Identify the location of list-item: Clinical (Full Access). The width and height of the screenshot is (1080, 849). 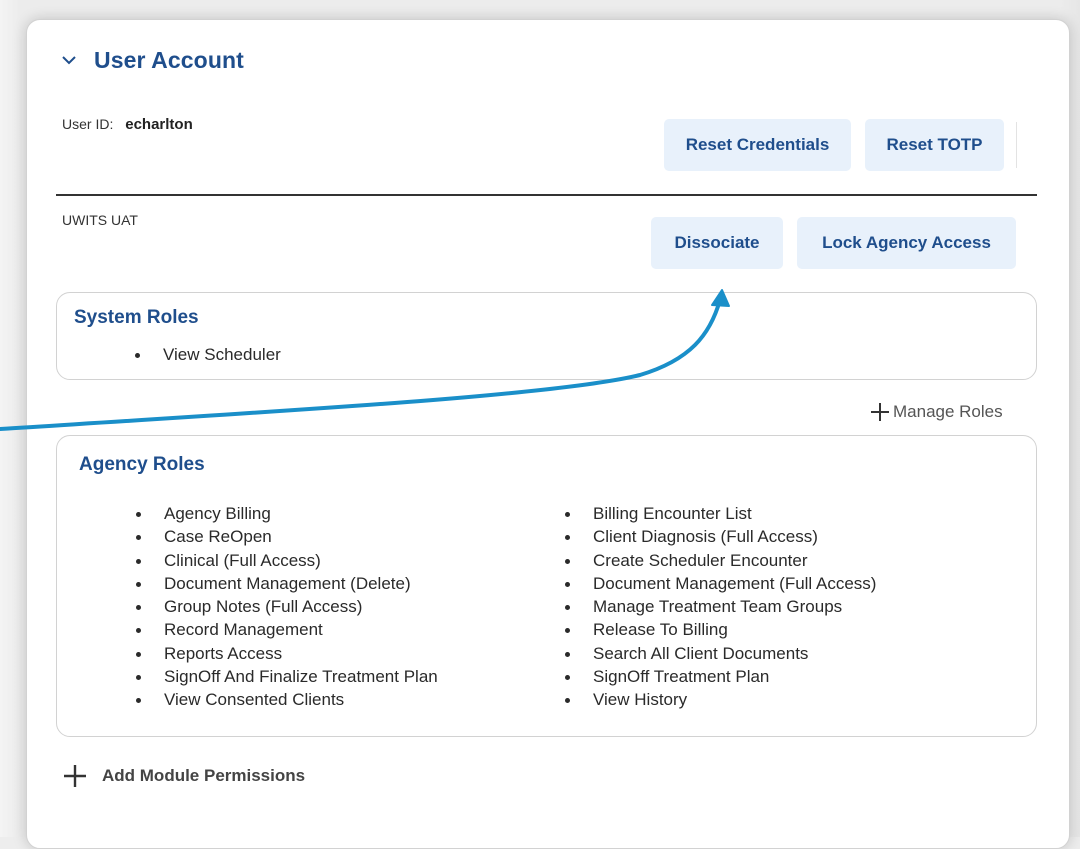
(285, 560).